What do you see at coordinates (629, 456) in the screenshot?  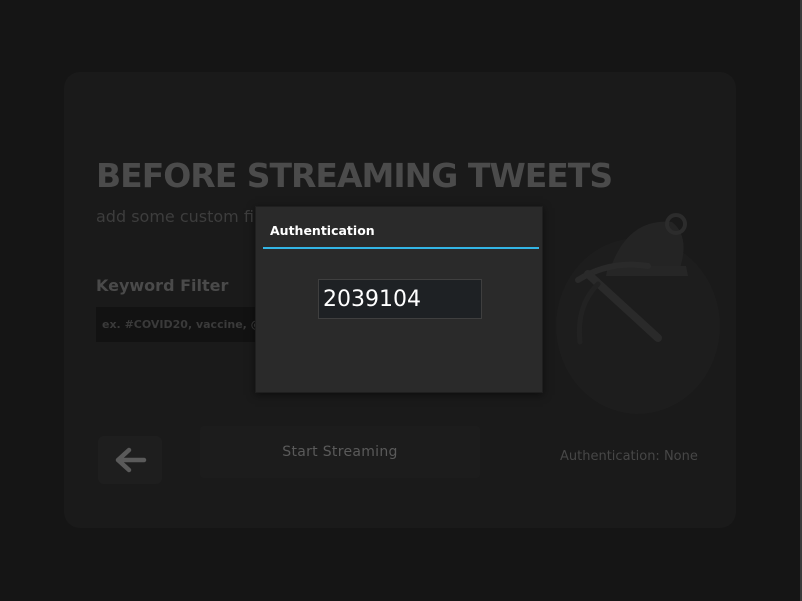 I see `authentication-status: Authentication: None` at bounding box center [629, 456].